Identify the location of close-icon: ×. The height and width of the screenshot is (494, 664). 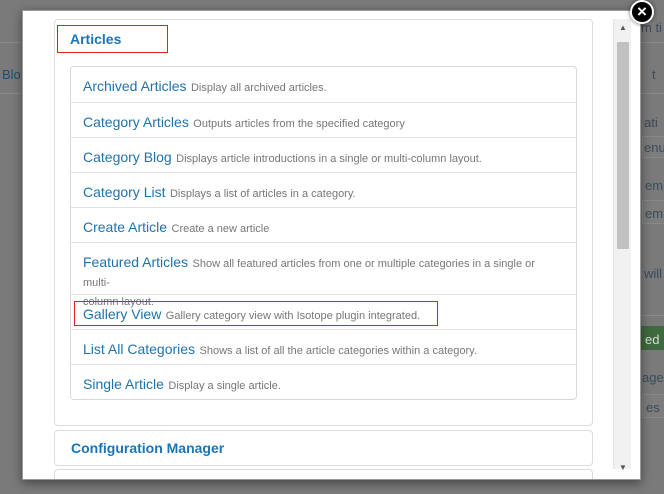
(642, 12).